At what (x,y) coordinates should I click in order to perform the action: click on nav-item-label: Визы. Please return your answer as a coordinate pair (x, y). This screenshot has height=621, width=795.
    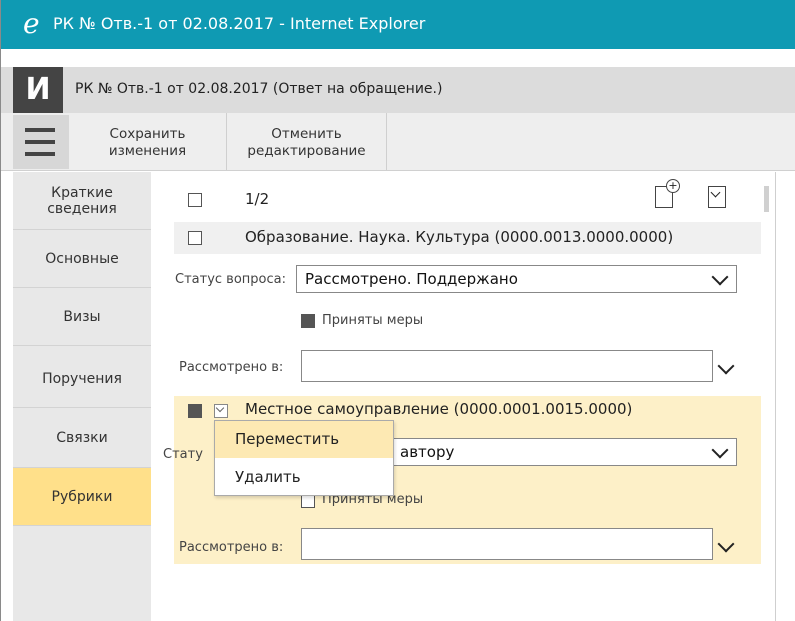
    Looking at the image, I should click on (82, 316).